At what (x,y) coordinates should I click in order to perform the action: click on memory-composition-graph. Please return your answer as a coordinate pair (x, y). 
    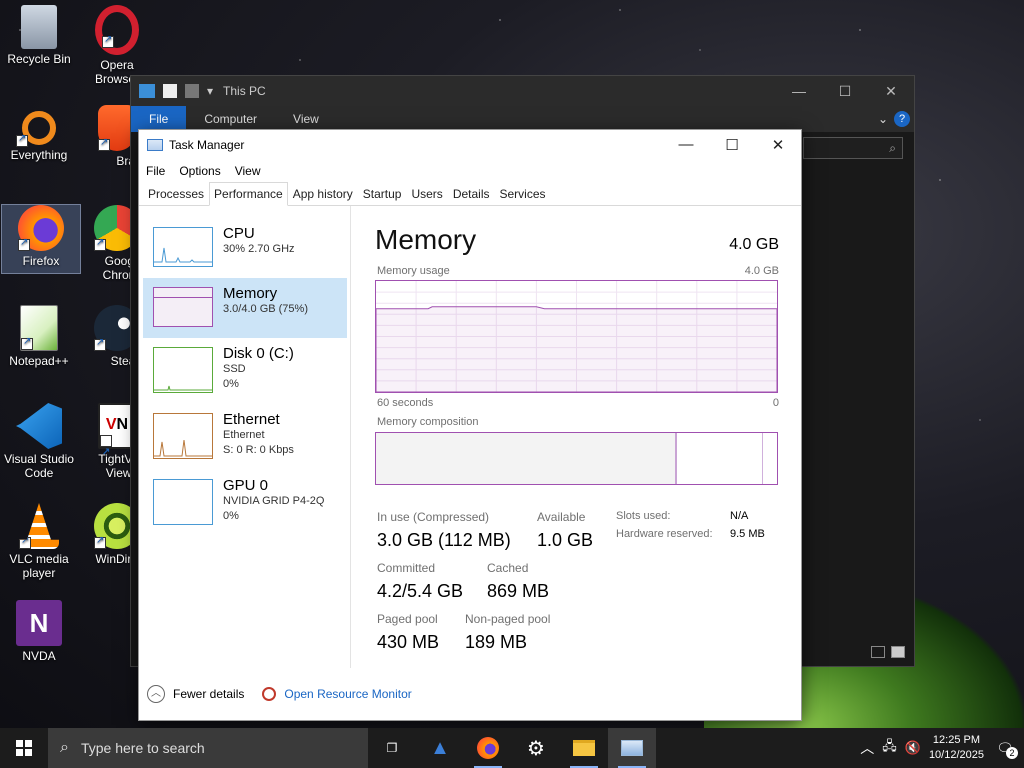
    Looking at the image, I should click on (576, 458).